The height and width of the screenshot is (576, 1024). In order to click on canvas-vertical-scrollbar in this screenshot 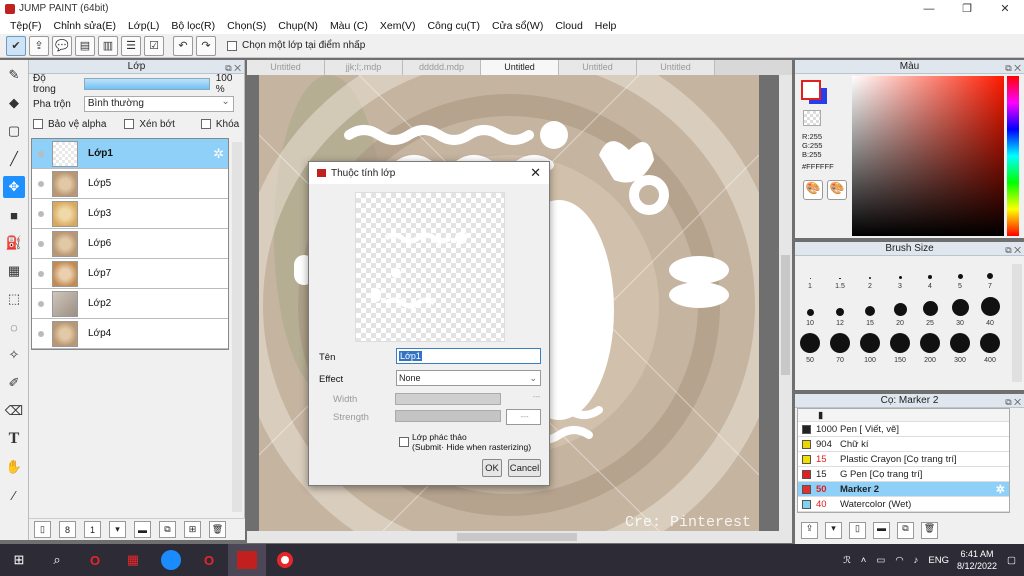, I will do `click(785, 303)`.